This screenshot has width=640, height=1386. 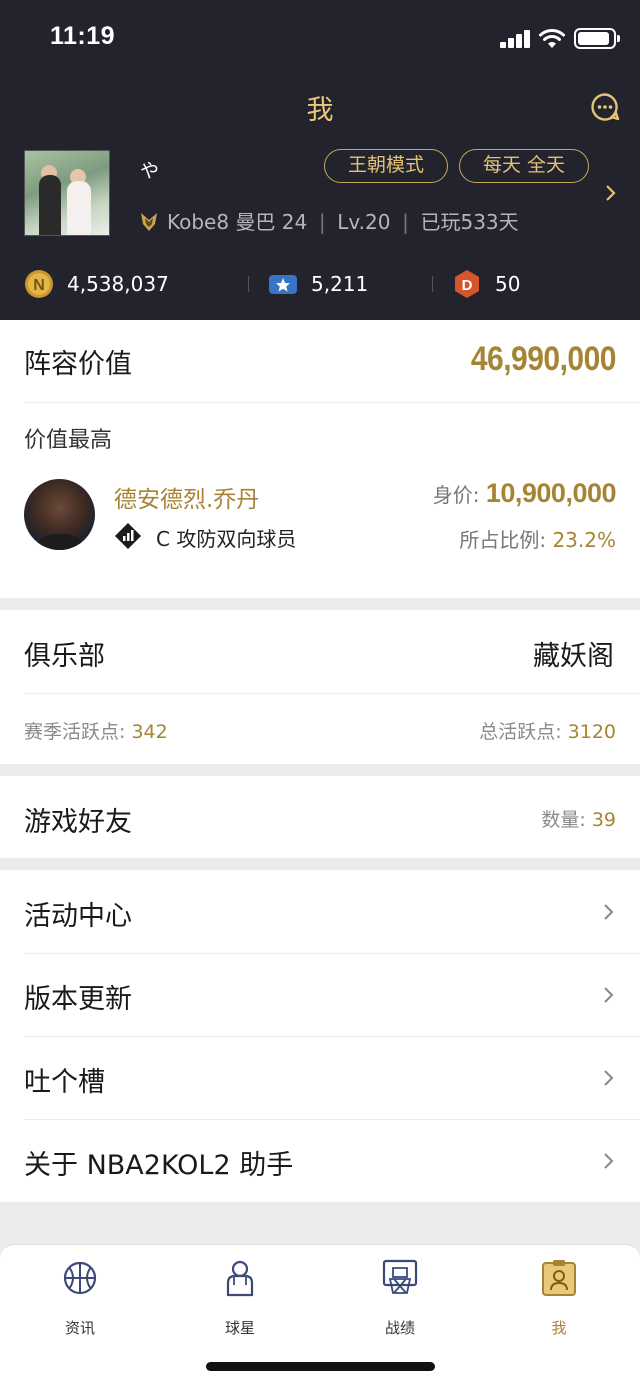 What do you see at coordinates (591, 732) in the screenshot?
I see `total-activity-value: 3120` at bounding box center [591, 732].